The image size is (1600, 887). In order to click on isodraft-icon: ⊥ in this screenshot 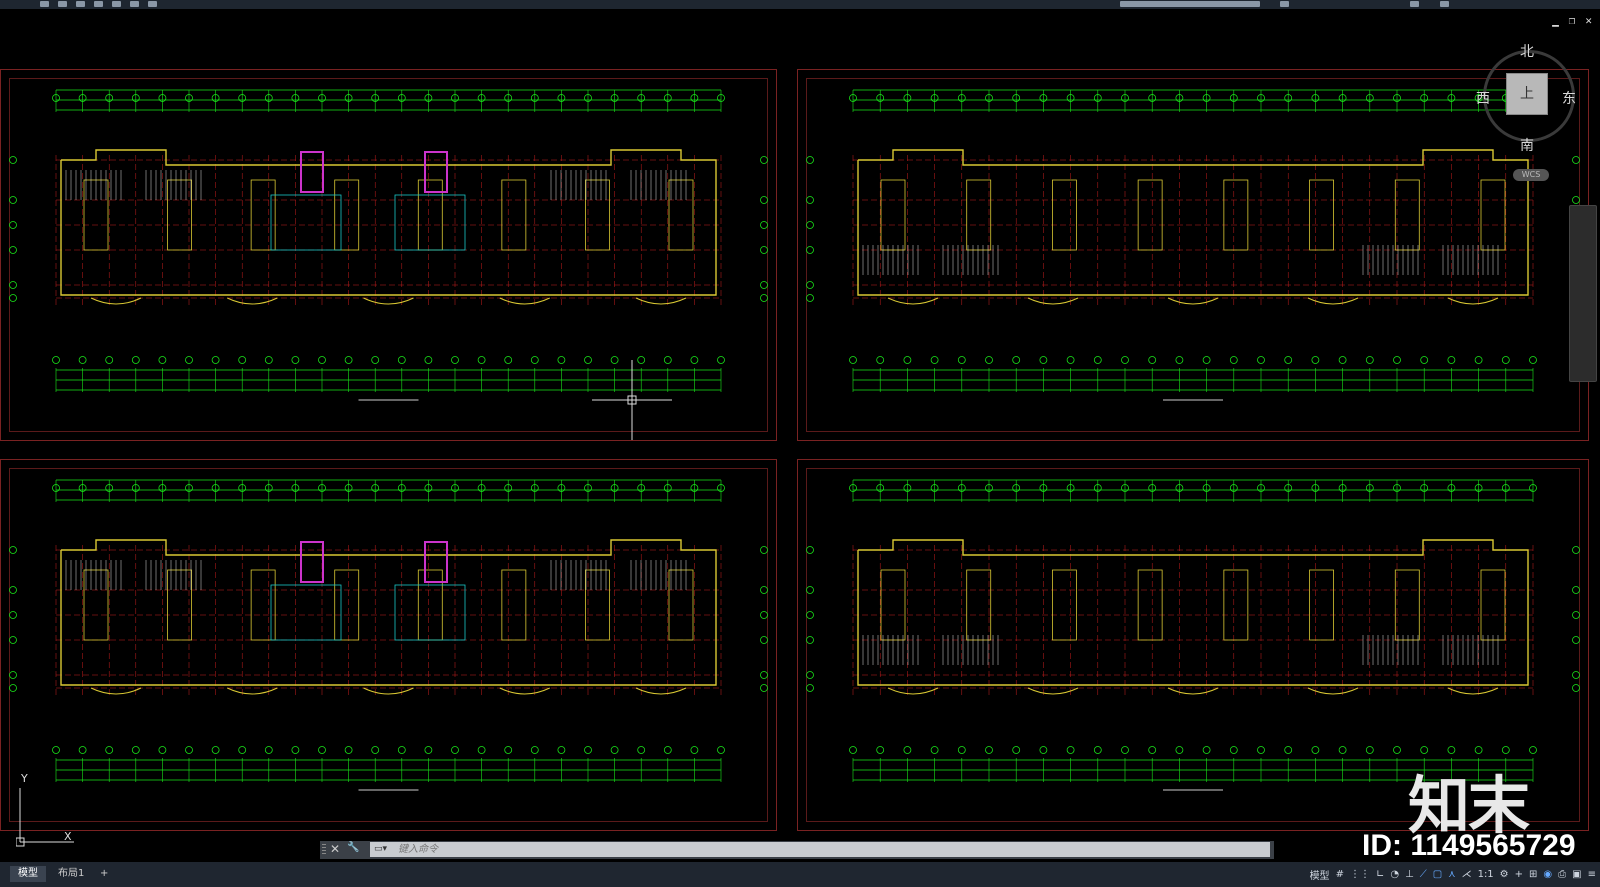, I will do `click(1409, 874)`.